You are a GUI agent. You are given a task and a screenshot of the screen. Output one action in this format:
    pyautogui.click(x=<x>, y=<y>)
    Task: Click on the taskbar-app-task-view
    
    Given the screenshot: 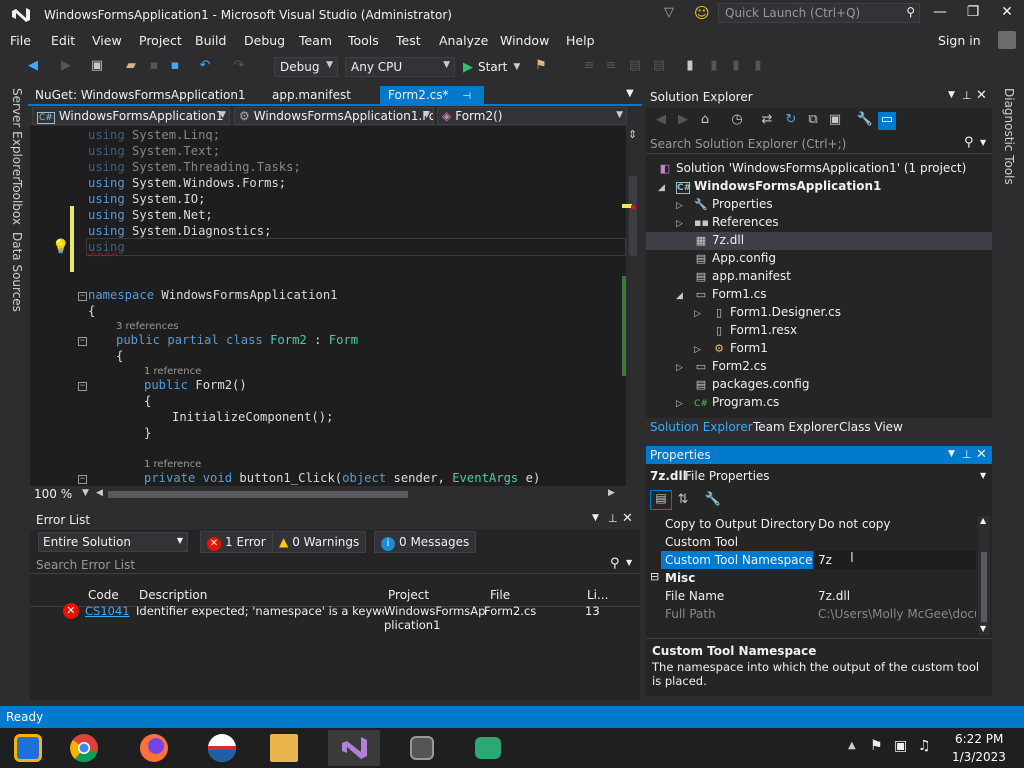 What is the action you would take?
    pyautogui.click(x=422, y=748)
    